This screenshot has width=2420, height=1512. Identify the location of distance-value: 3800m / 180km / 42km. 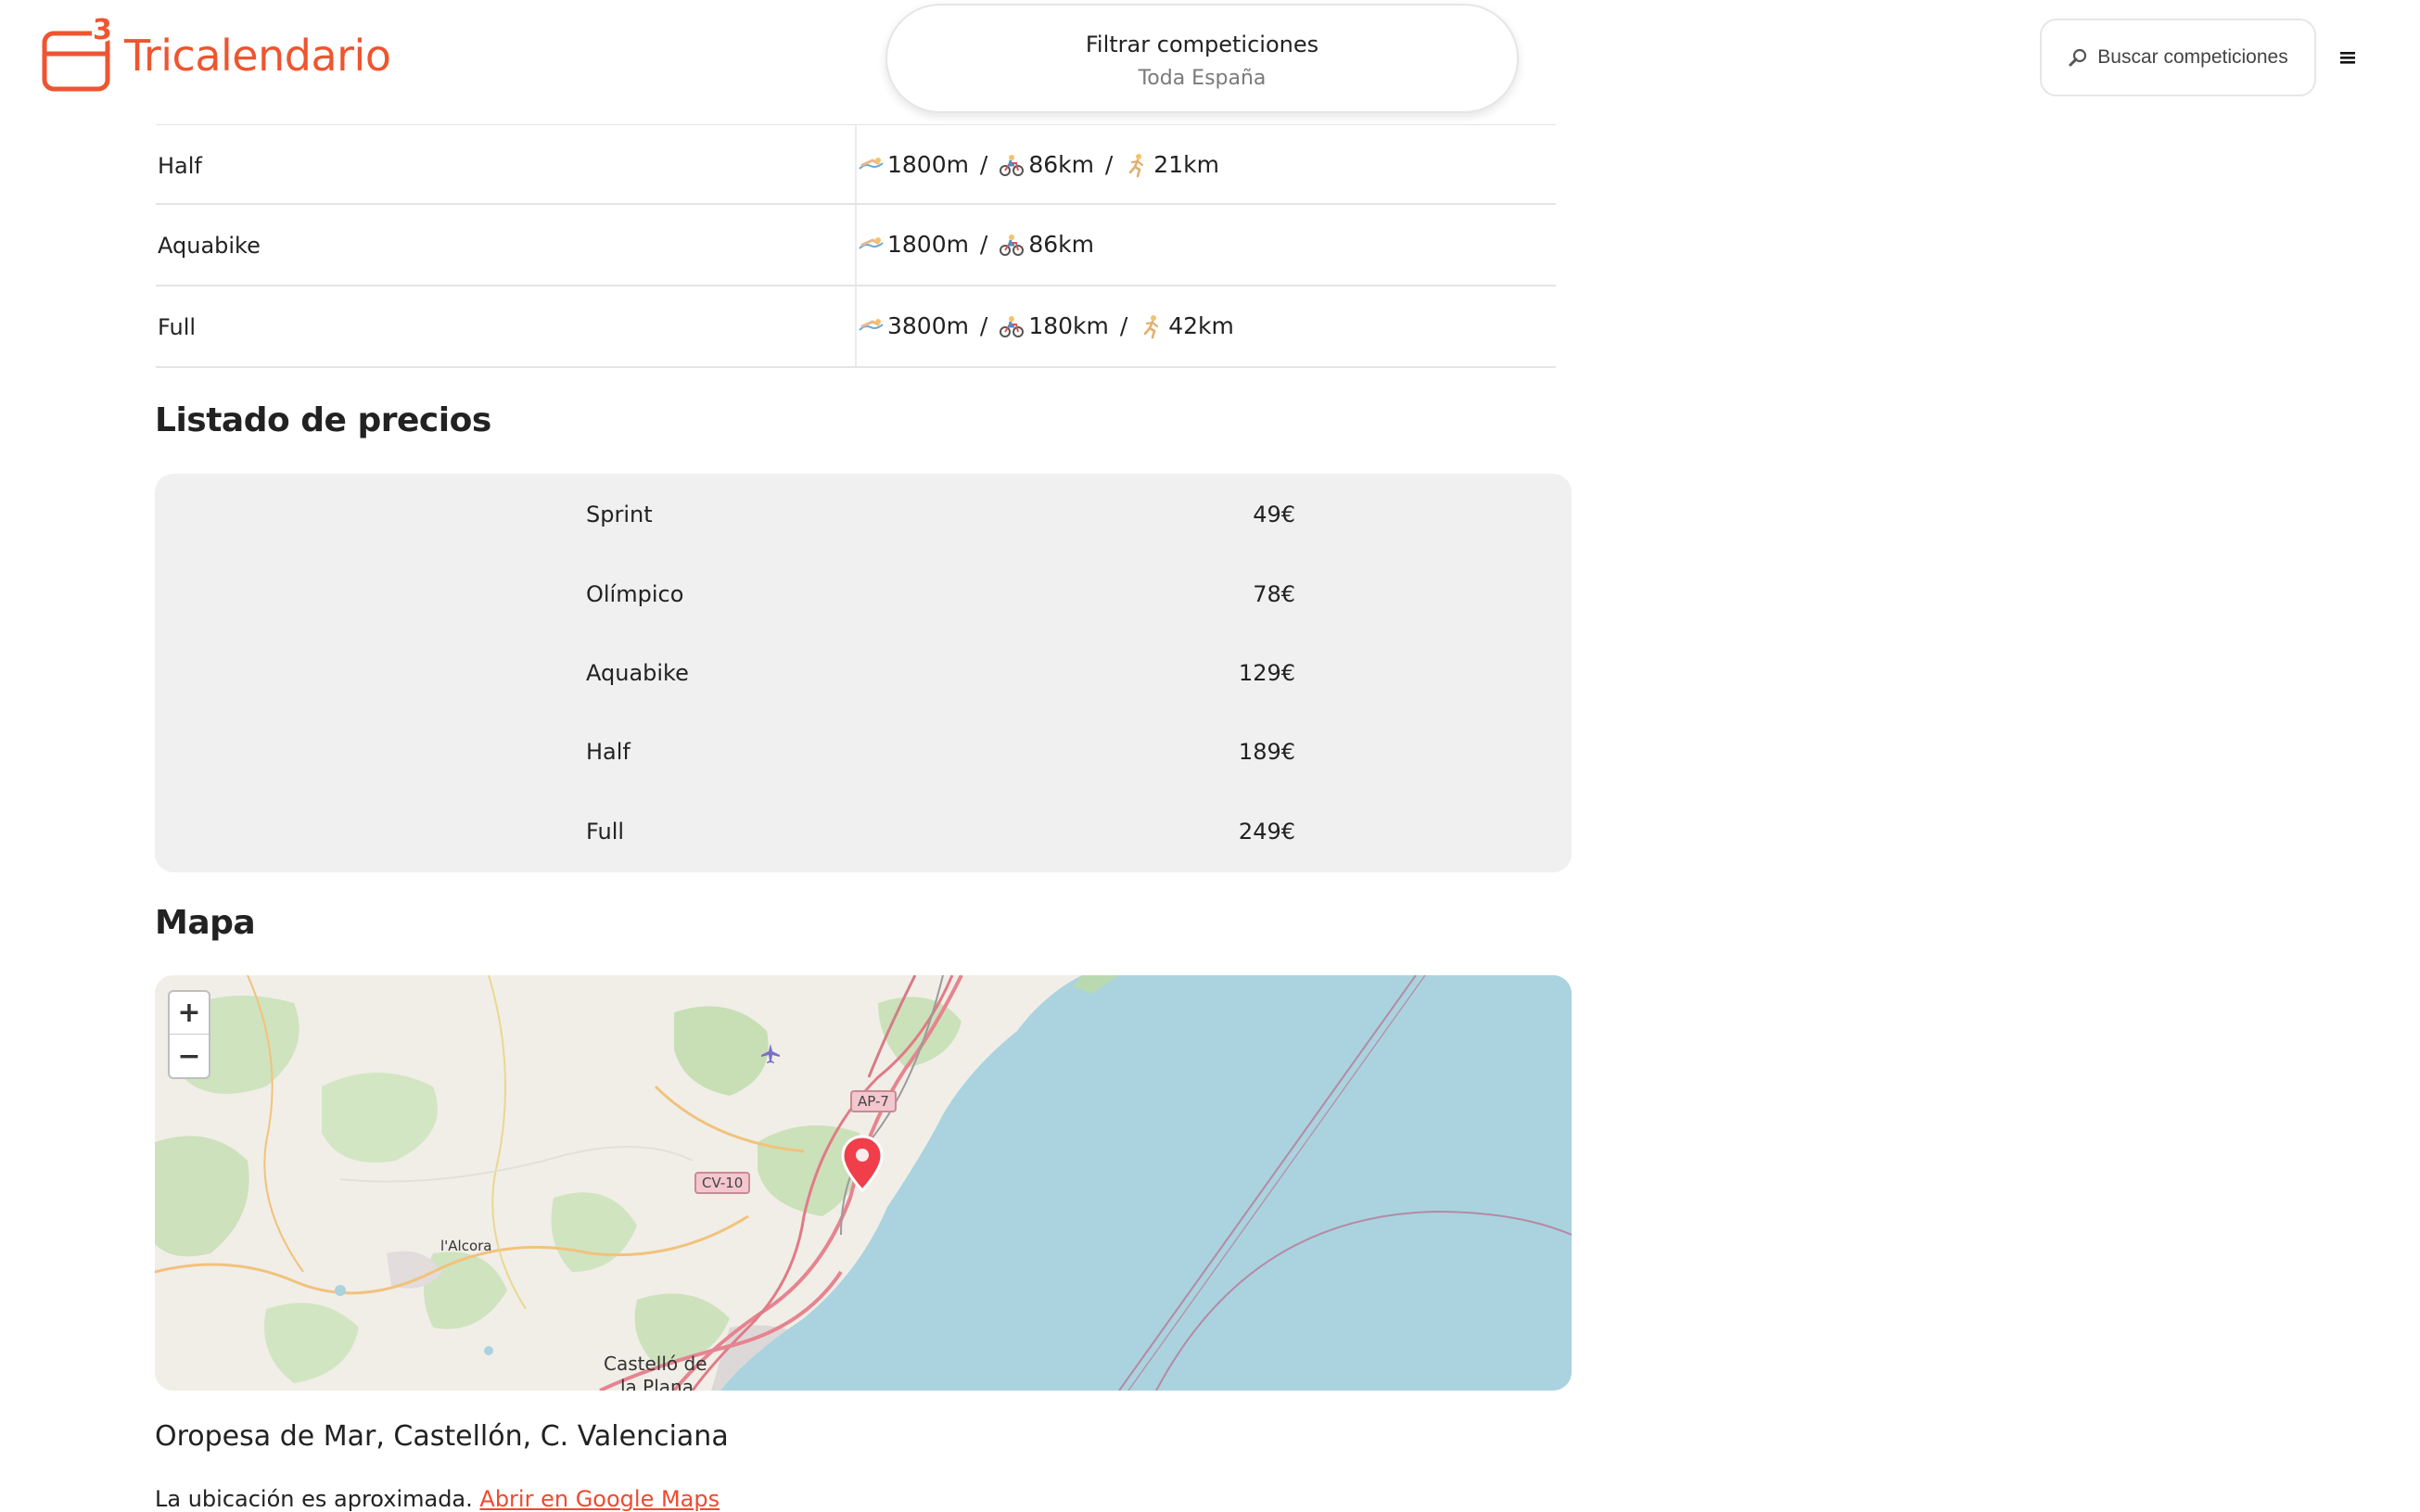
(1046, 325).